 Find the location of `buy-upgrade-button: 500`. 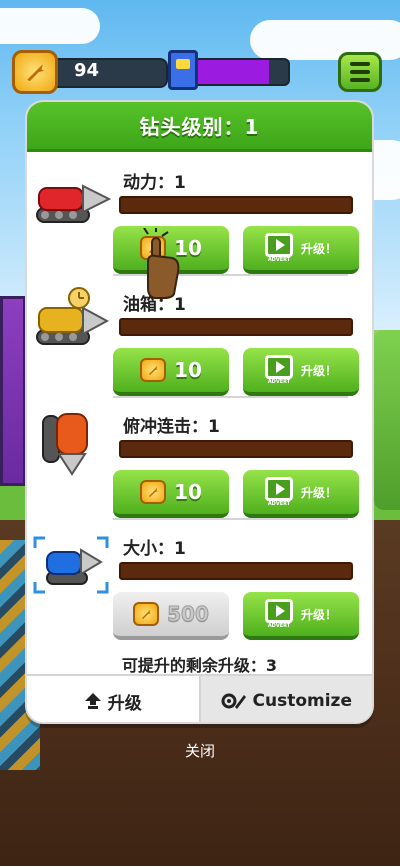

buy-upgrade-button: 500 is located at coordinates (171, 616).